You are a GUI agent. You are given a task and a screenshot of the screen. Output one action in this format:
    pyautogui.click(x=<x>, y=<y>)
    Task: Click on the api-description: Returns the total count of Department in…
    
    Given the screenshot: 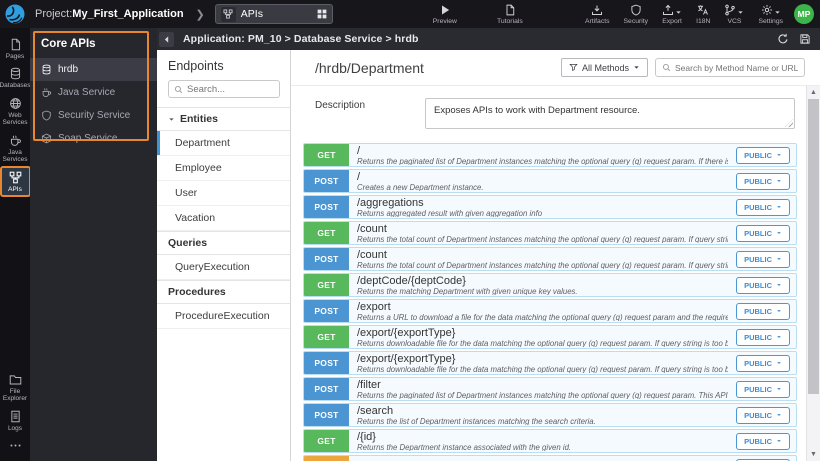 What is the action you would take?
    pyautogui.click(x=542, y=238)
    